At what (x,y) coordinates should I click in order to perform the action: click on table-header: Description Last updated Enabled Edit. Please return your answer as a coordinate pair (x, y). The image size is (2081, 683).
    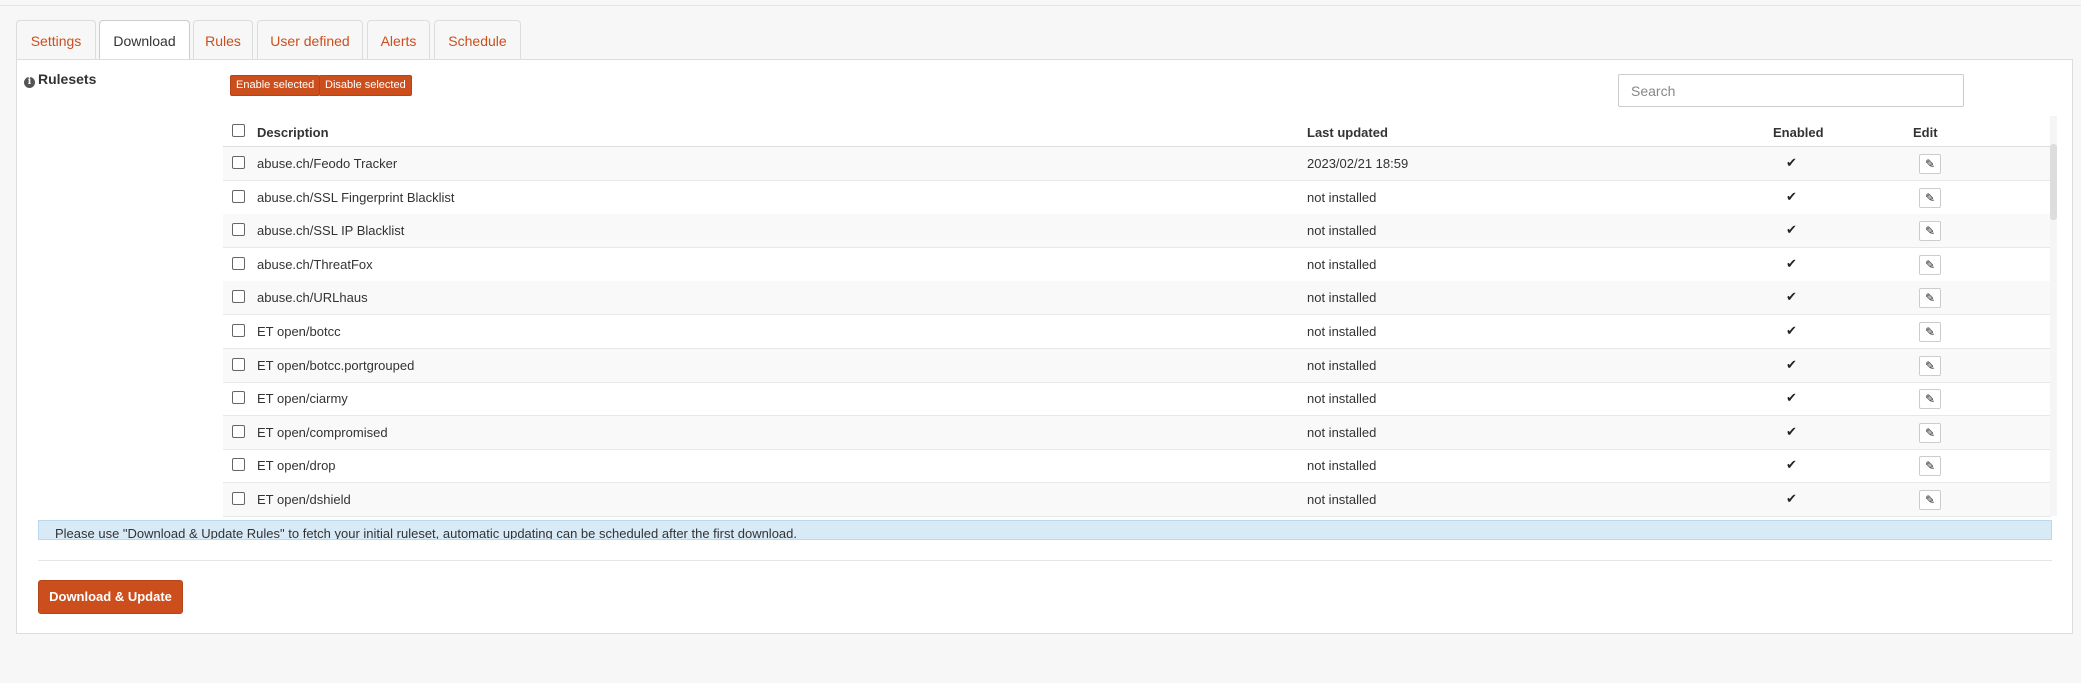
    Looking at the image, I should click on (1137, 131).